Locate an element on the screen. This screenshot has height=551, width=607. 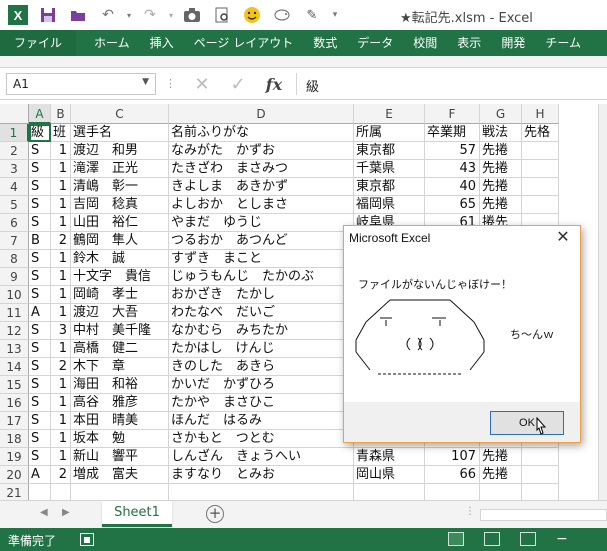
grid-cell: つるおか あつんど is located at coordinates (261, 241).